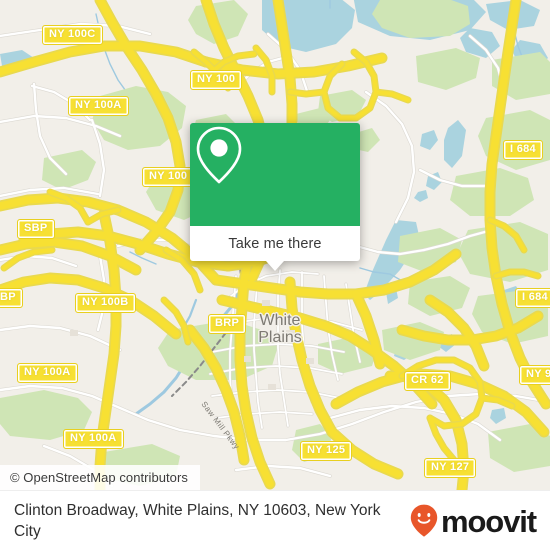 The height and width of the screenshot is (550, 550). I want to click on shield-ny-100-2: NY 100, so click(168, 177).